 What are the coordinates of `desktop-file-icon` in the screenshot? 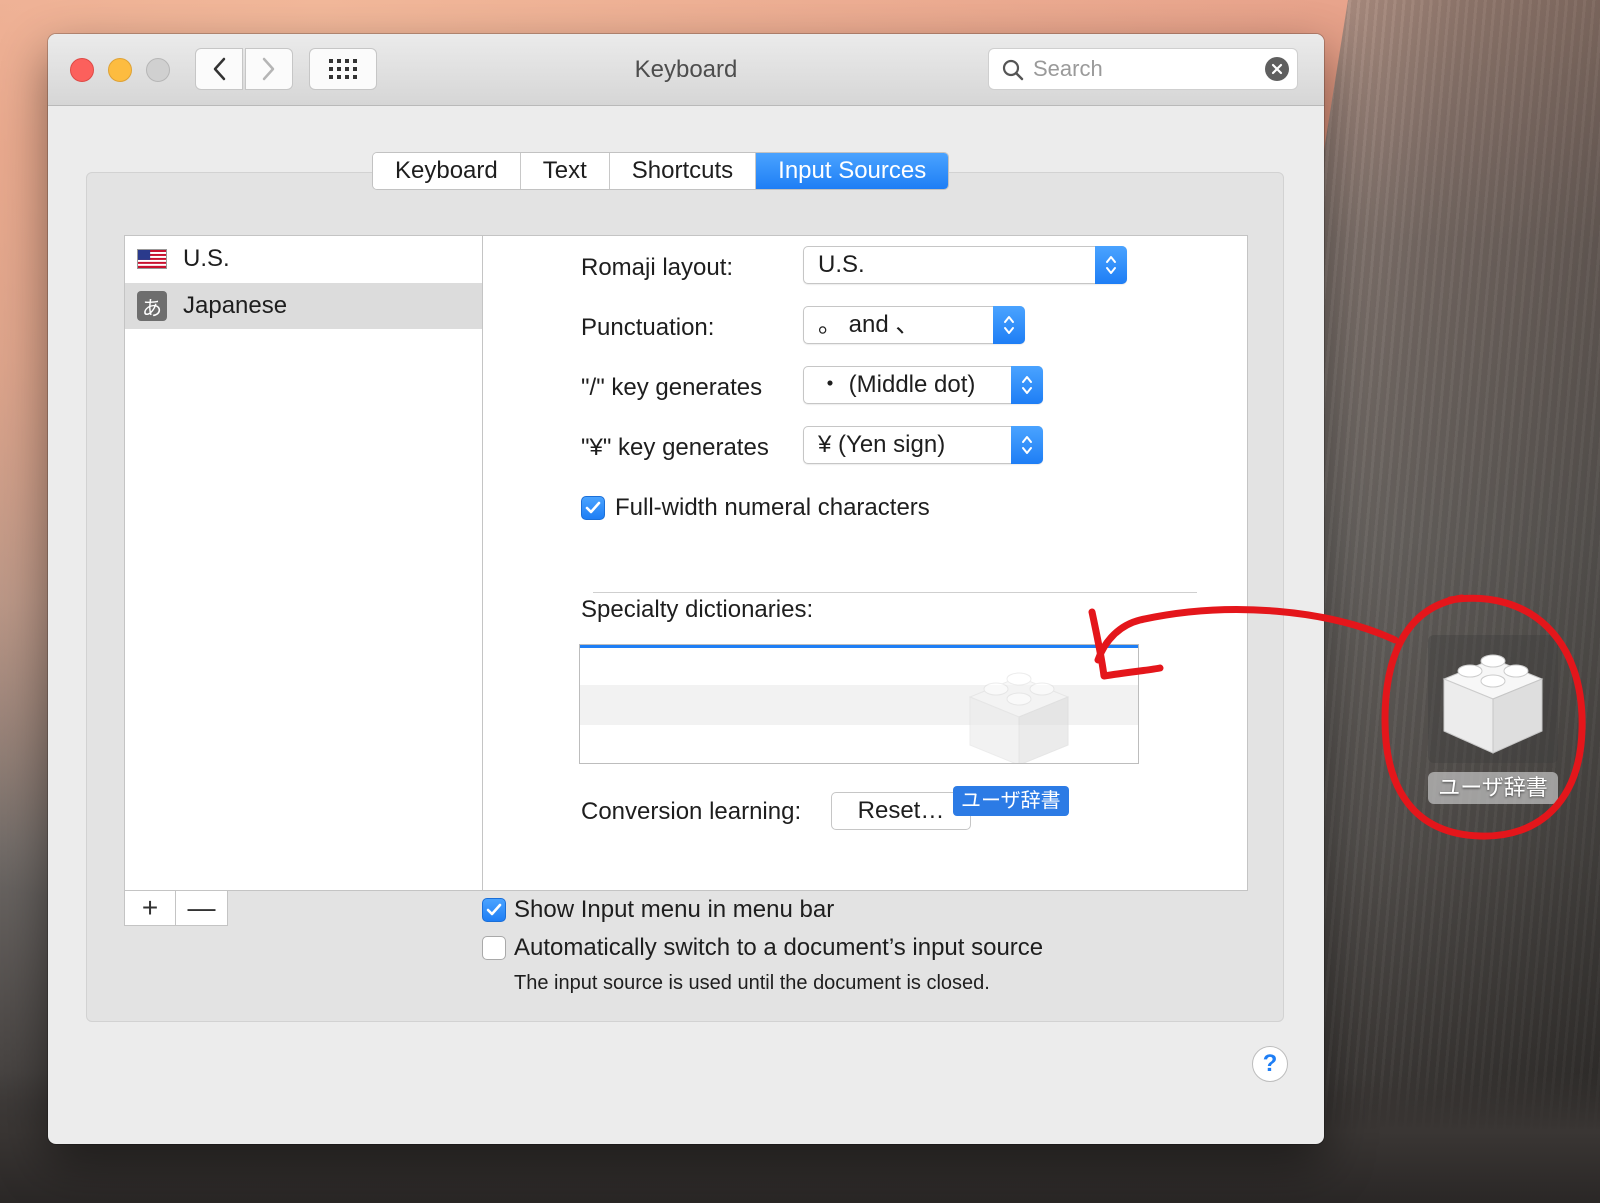 It's located at (1493, 699).